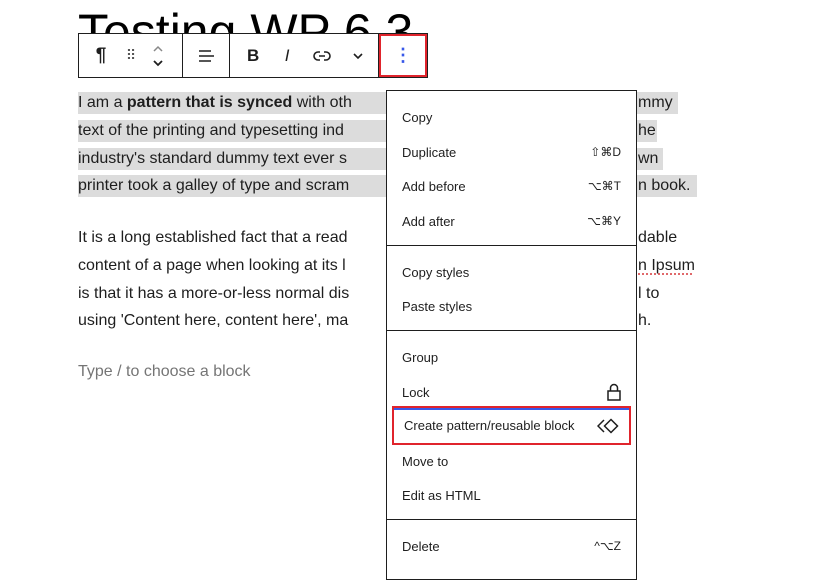 The height and width of the screenshot is (580, 840). What do you see at coordinates (435, 272) in the screenshot?
I see `menu-item-label: Copy styles` at bounding box center [435, 272].